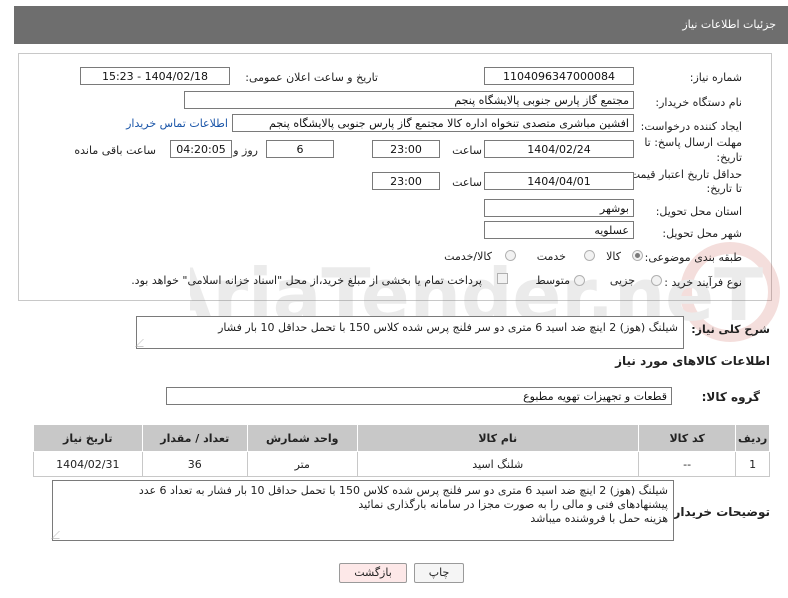 Image resolution: width=788 pixels, height=598 pixels. I want to click on category-option-both: کالا/خدمت, so click(468, 256).